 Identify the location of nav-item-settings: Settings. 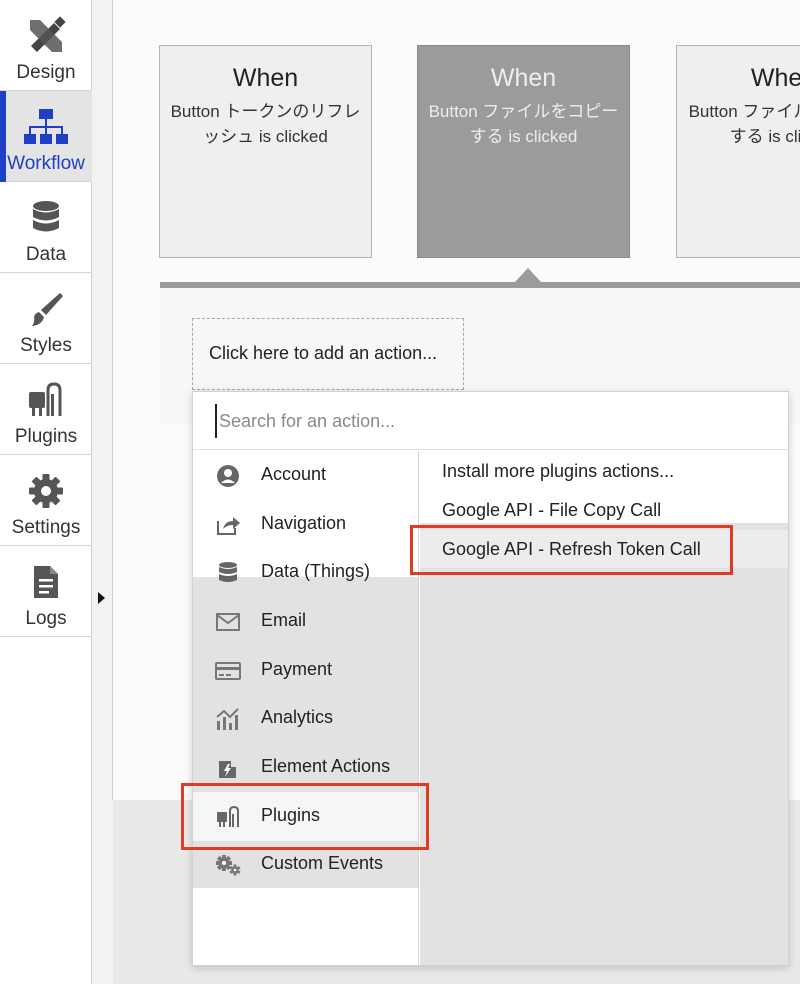
(46, 500).